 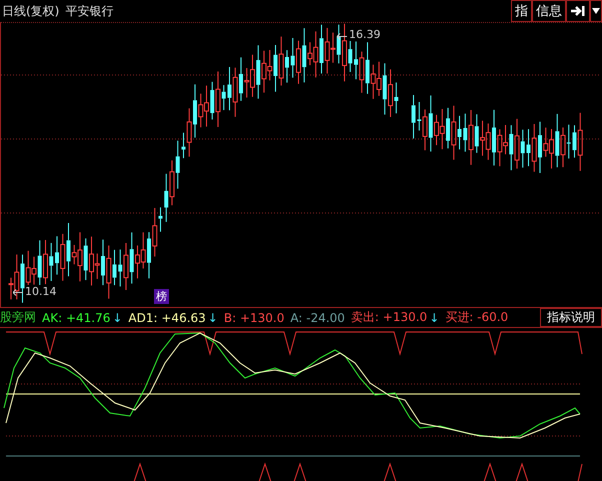 I want to click on collapse-panel-button, so click(x=578, y=11).